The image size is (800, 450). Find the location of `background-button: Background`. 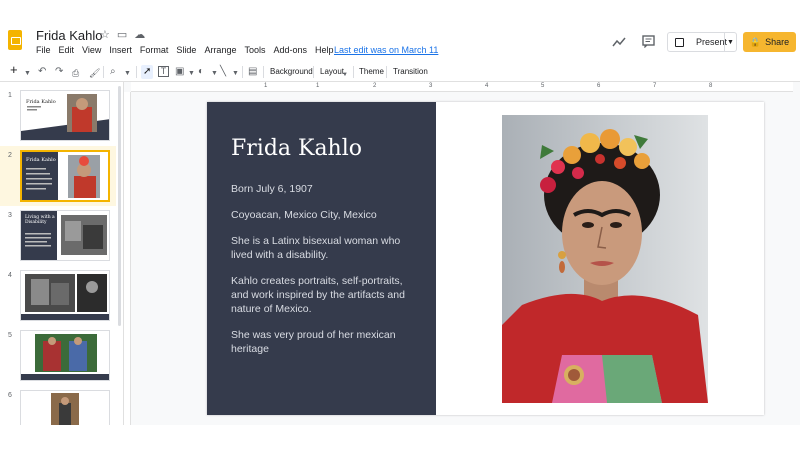

background-button: Background is located at coordinates (291, 71).